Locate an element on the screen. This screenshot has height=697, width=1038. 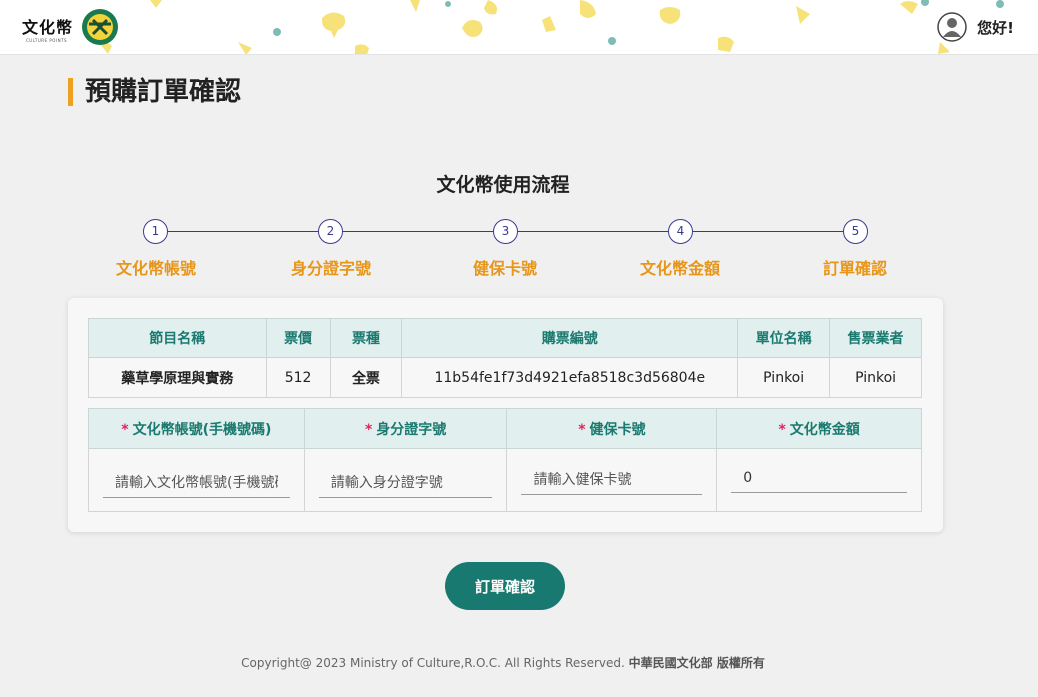
form-inputs-row is located at coordinates (505, 480).